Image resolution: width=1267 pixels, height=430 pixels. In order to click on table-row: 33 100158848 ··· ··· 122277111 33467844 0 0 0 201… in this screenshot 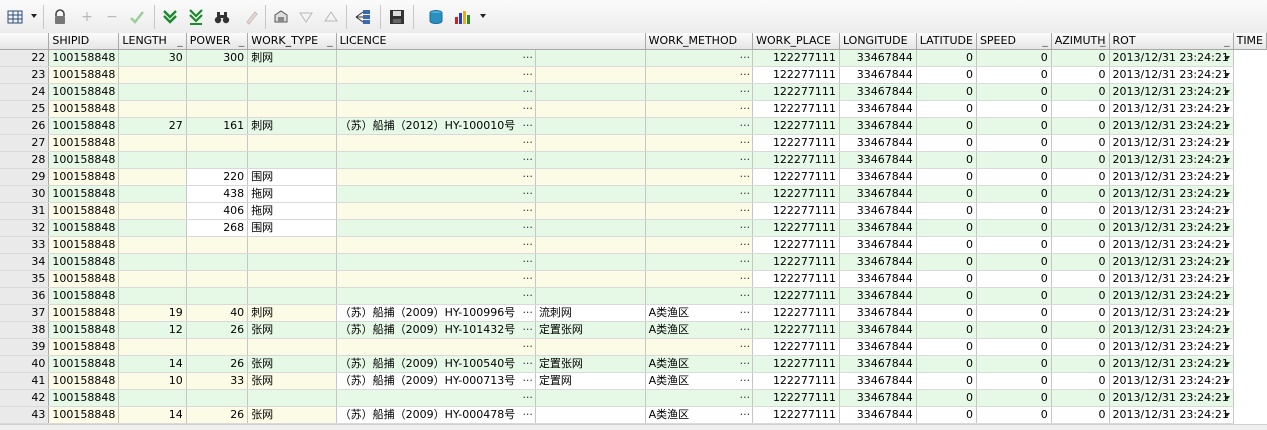, I will do `click(633, 245)`.